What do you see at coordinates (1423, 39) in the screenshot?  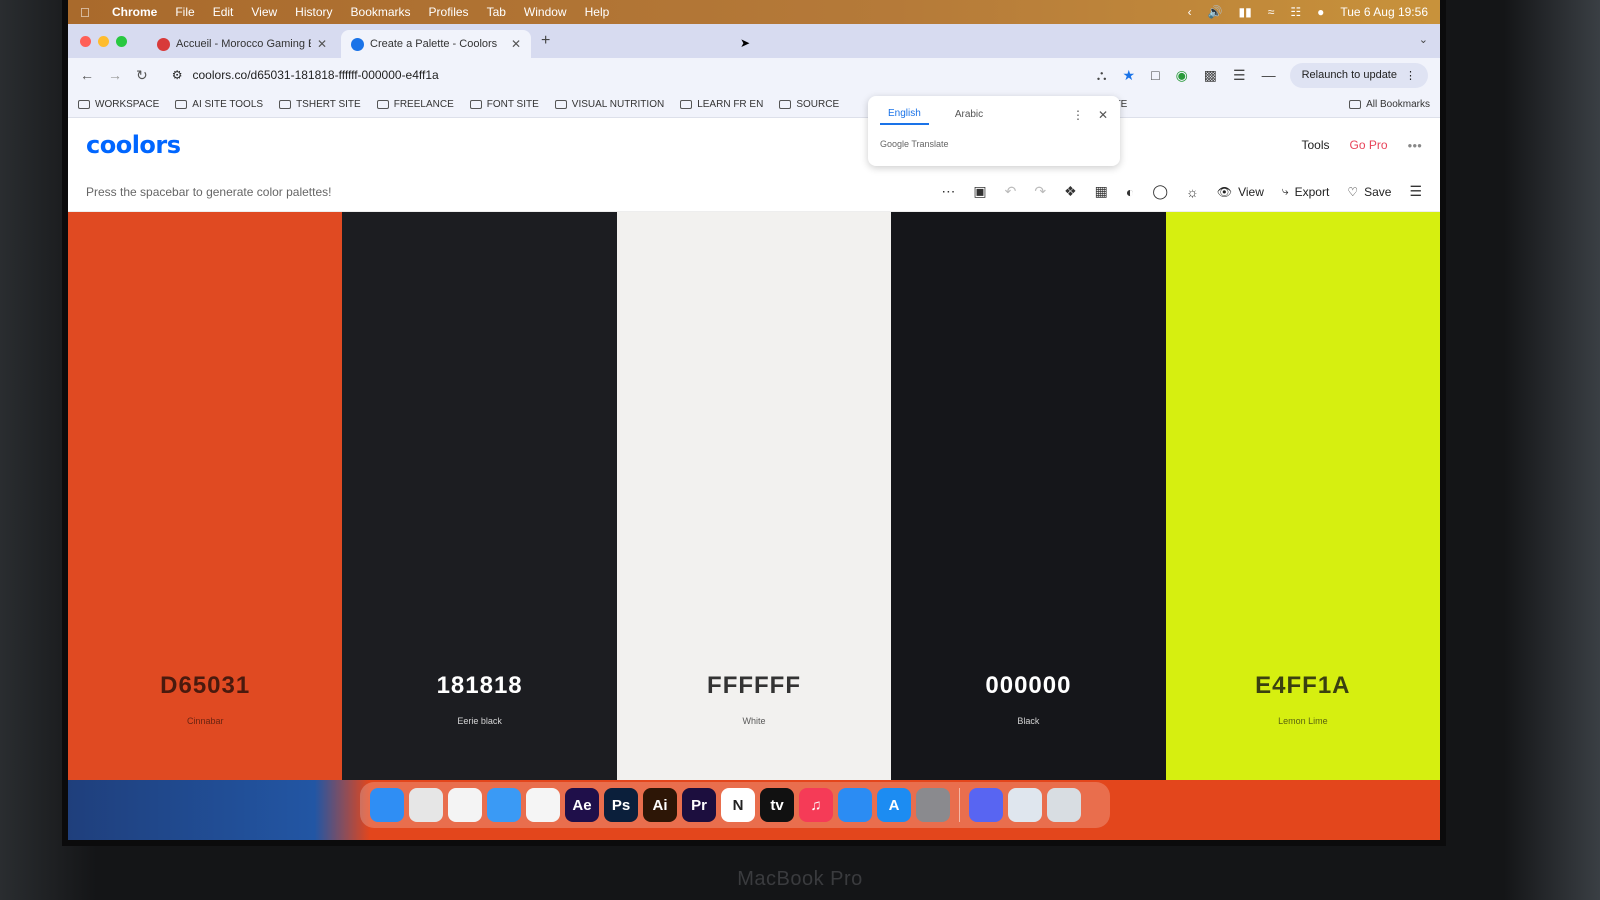 I see `tab-search-chevron-icon: ⌄` at bounding box center [1423, 39].